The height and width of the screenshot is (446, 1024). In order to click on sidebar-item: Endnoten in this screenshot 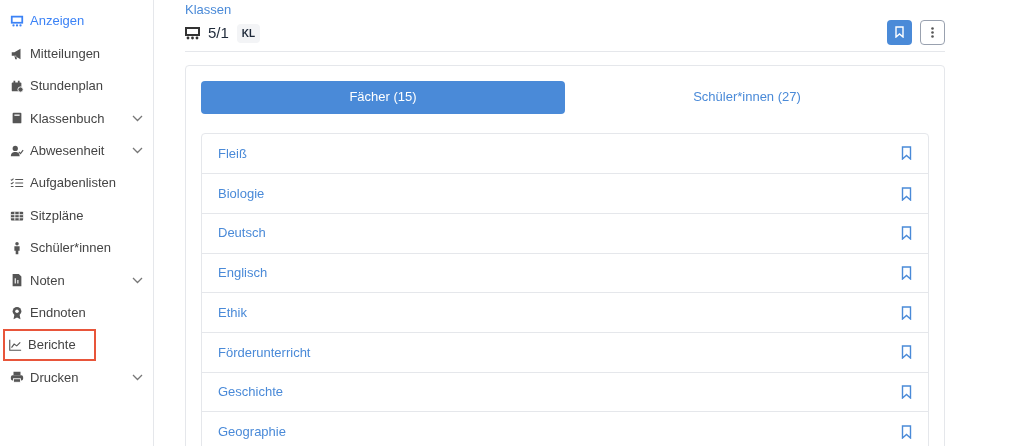, I will do `click(51, 312)`.